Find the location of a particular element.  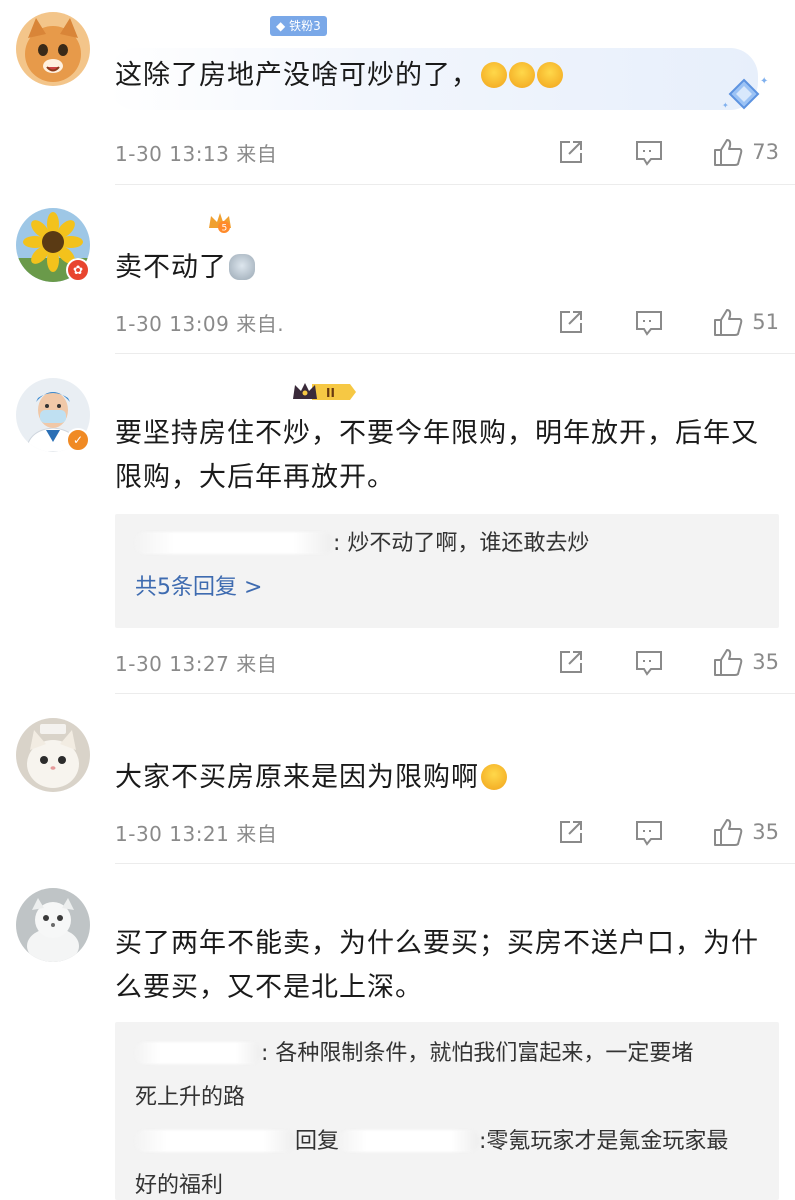

divider is located at coordinates (455, 184).